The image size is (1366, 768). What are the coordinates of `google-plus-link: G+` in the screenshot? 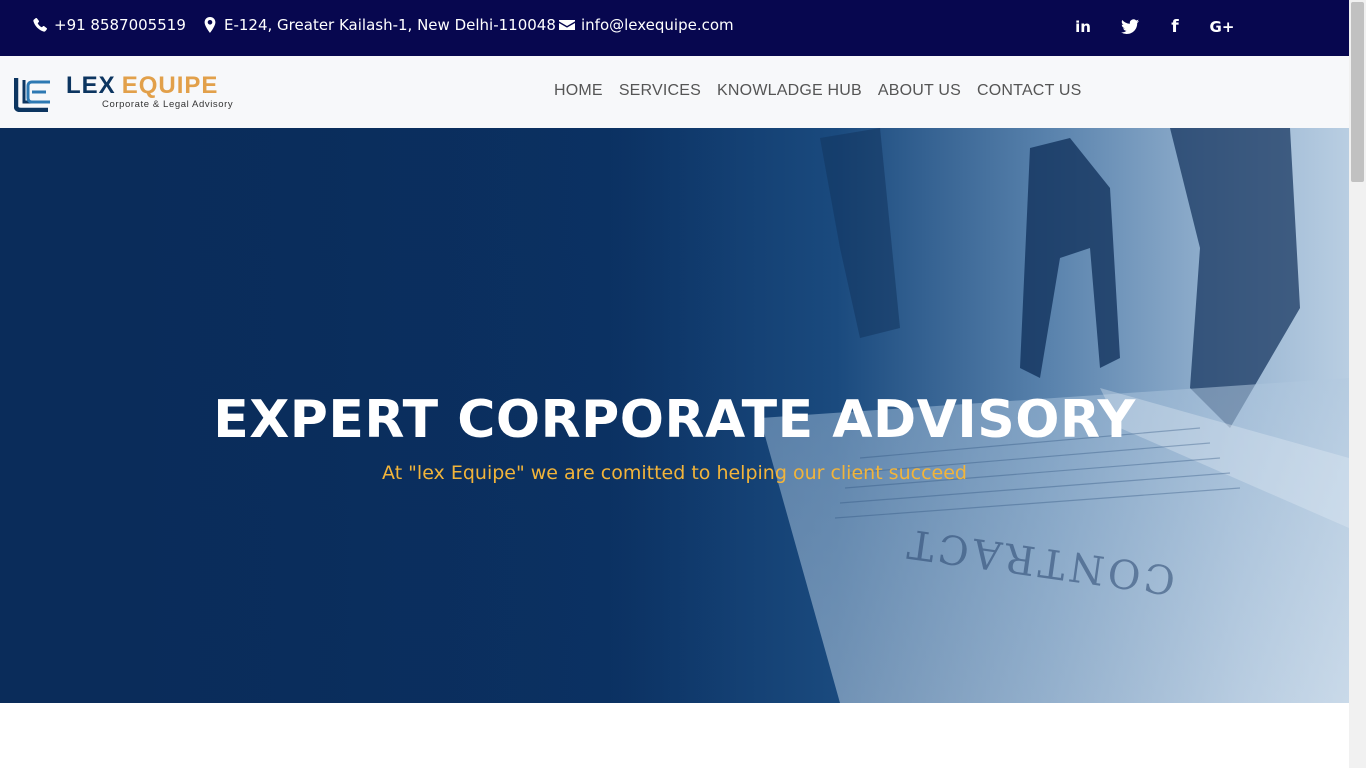 It's located at (1222, 27).